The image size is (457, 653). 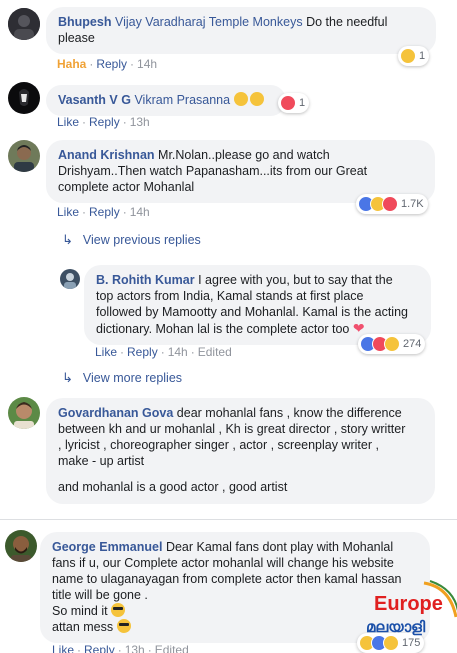 I want to click on view-more-replies-label: View more replies, so click(x=132, y=378).